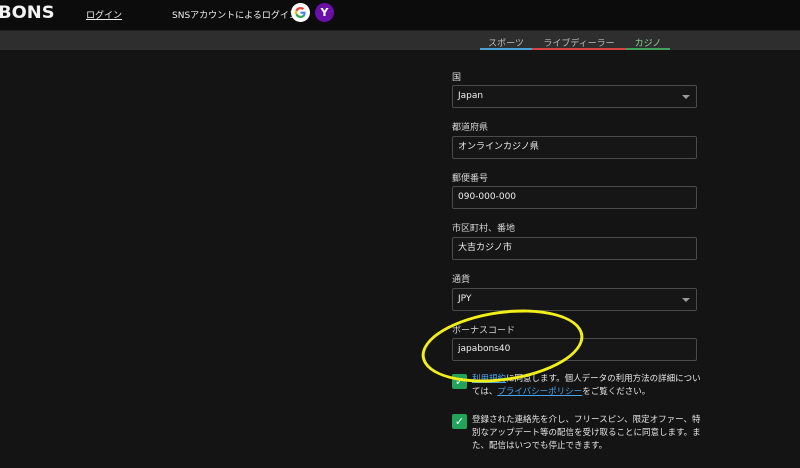  What do you see at coordinates (236, 16) in the screenshot?
I see `sns-login-label: SNSアカウントによるログイン:` at bounding box center [236, 16].